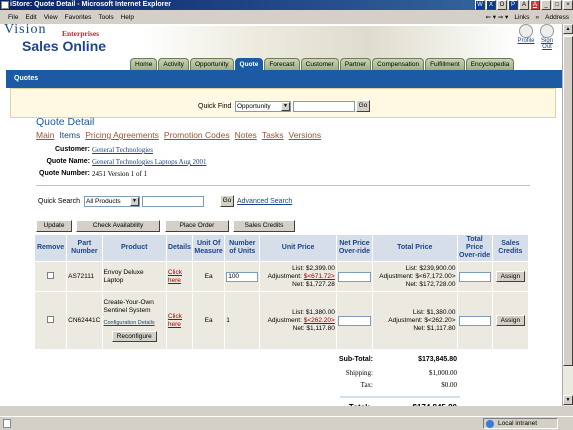 The width and height of the screenshot is (573, 430). Describe the element at coordinates (122, 150) in the screenshot. I see `customer-link: General Technologies` at that location.